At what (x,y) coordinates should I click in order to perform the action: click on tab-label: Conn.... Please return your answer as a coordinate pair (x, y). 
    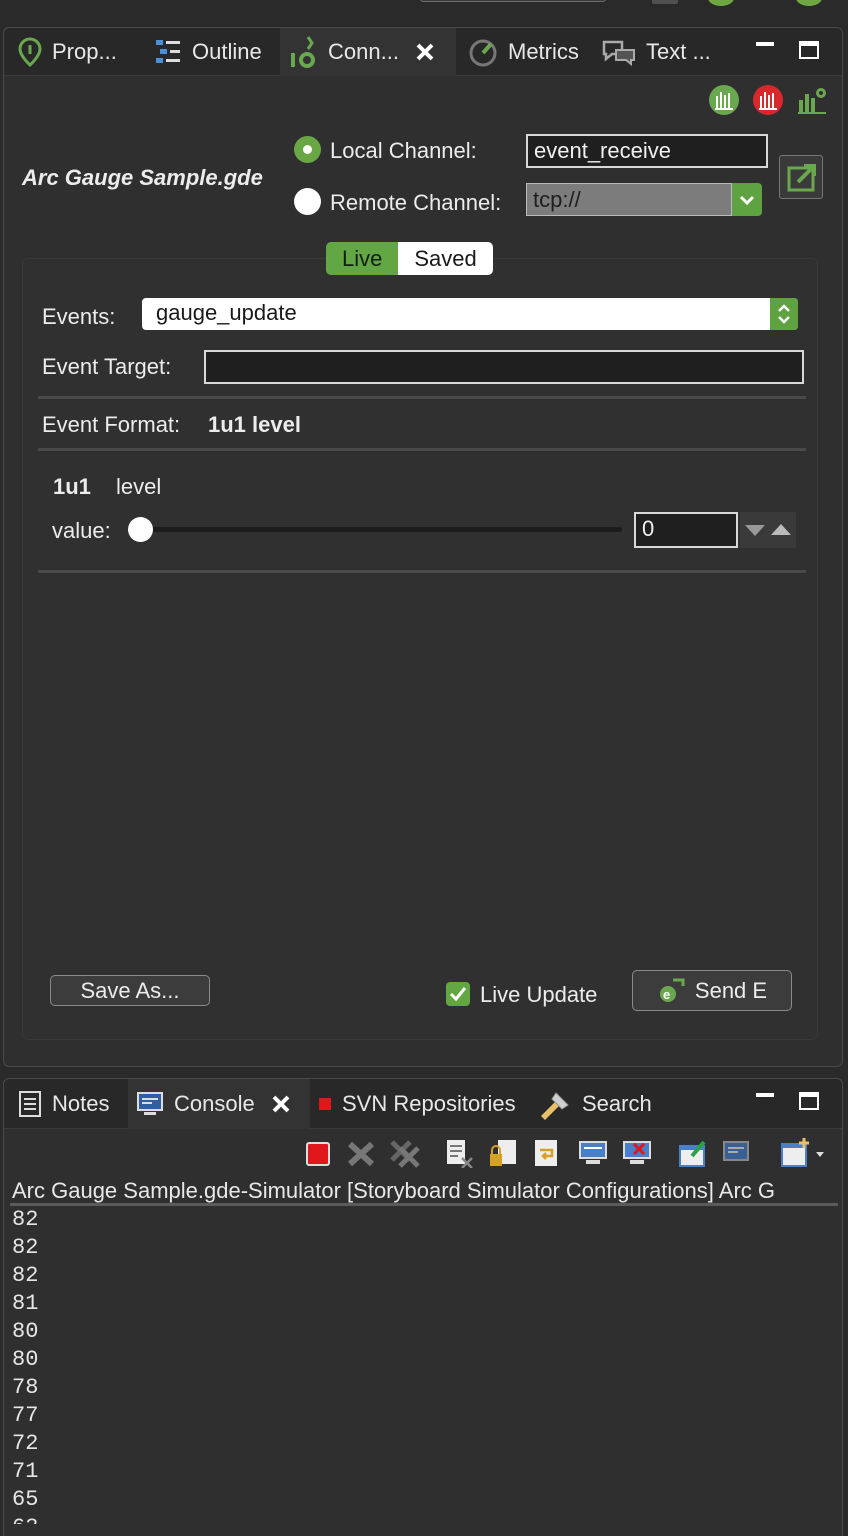
    Looking at the image, I should click on (363, 51).